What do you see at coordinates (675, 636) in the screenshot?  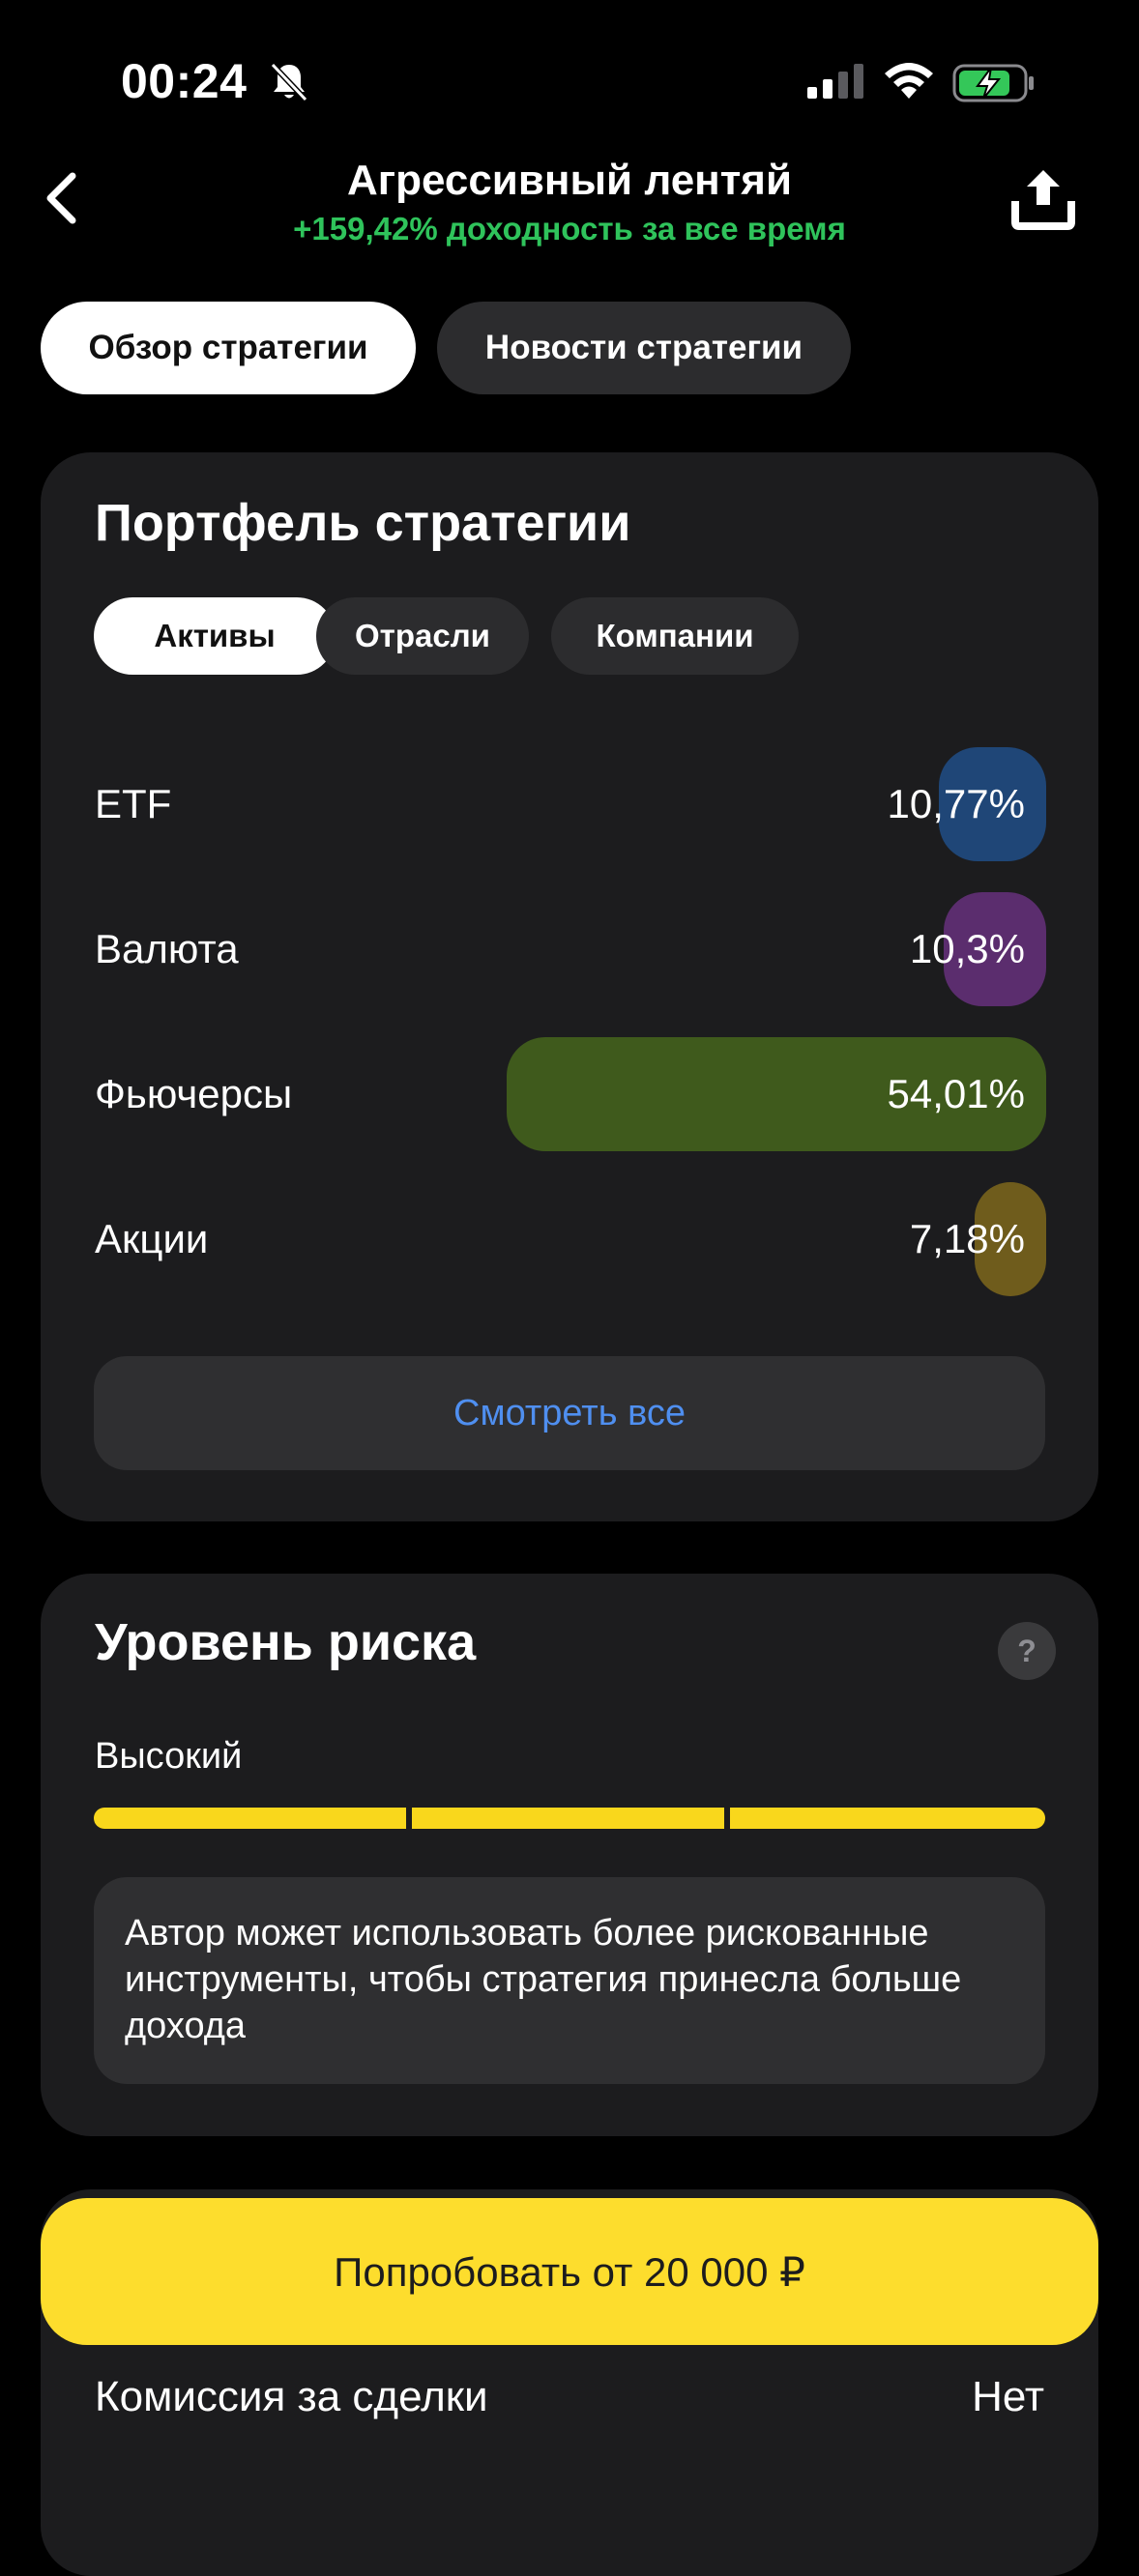 I see `subtab-companies: Компании` at bounding box center [675, 636].